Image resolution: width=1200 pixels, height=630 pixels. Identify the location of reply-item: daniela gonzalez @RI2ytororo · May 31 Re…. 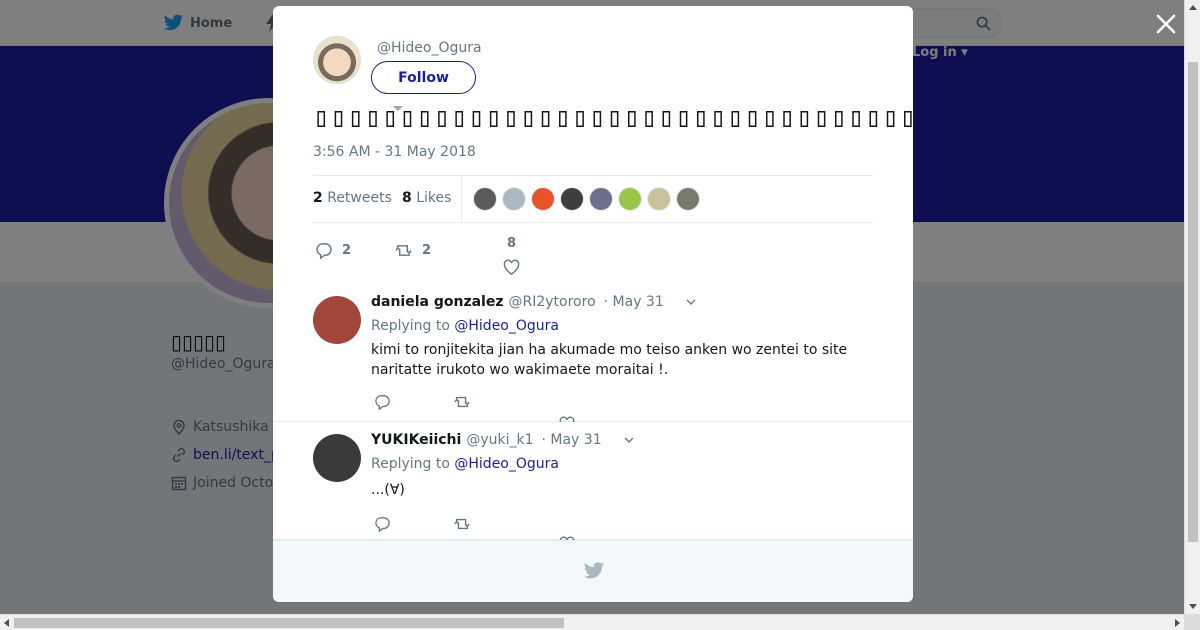
(593, 357).